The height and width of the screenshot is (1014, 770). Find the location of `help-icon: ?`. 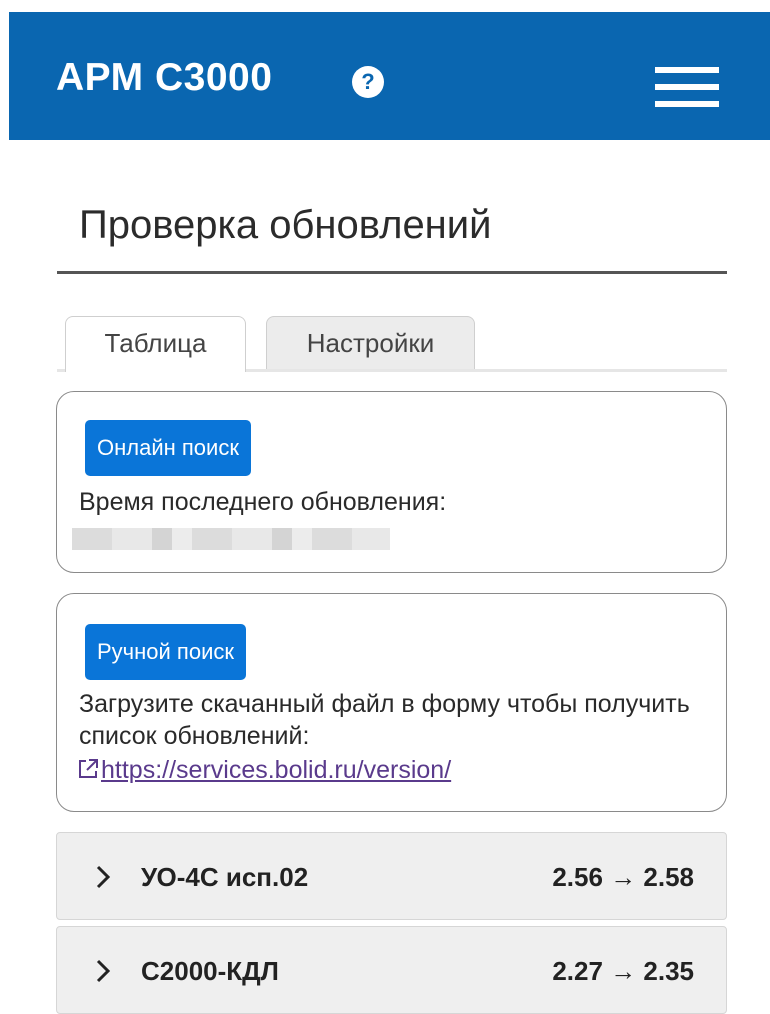

help-icon: ? is located at coordinates (368, 82).